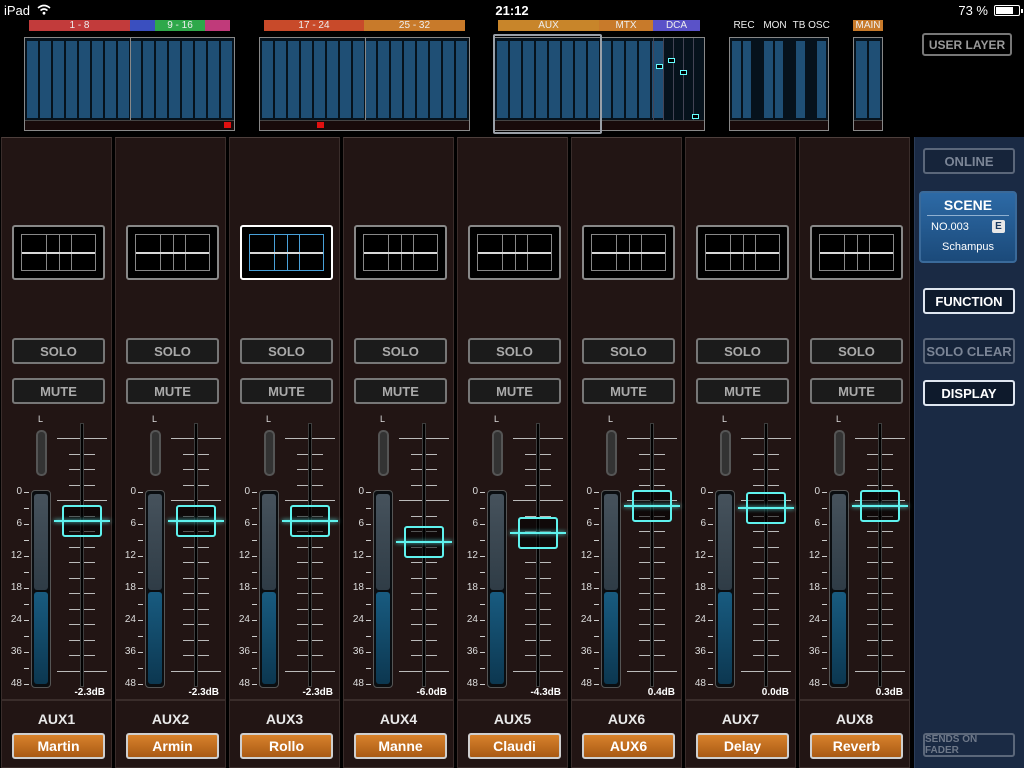  Describe the element at coordinates (969, 301) in the screenshot. I see `function-button: FUNCTION` at that location.